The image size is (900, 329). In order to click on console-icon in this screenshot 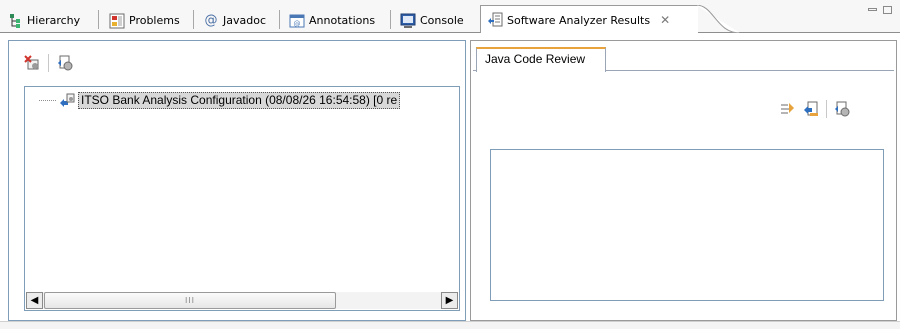, I will do `click(408, 21)`.